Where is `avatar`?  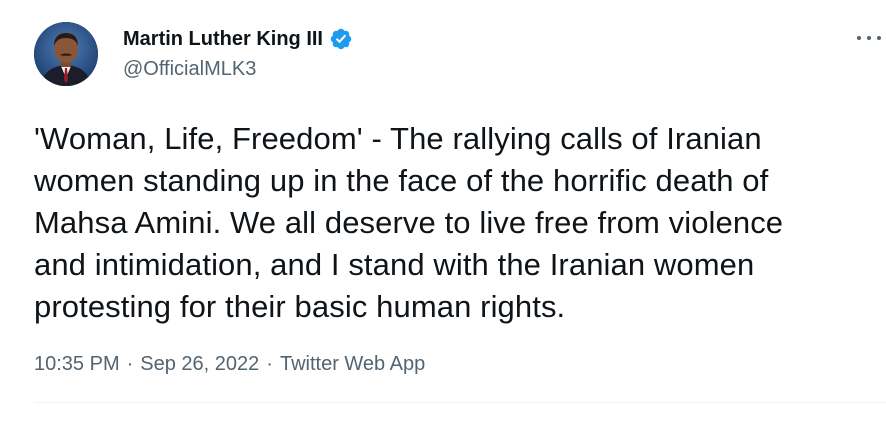
avatar is located at coordinates (66, 54).